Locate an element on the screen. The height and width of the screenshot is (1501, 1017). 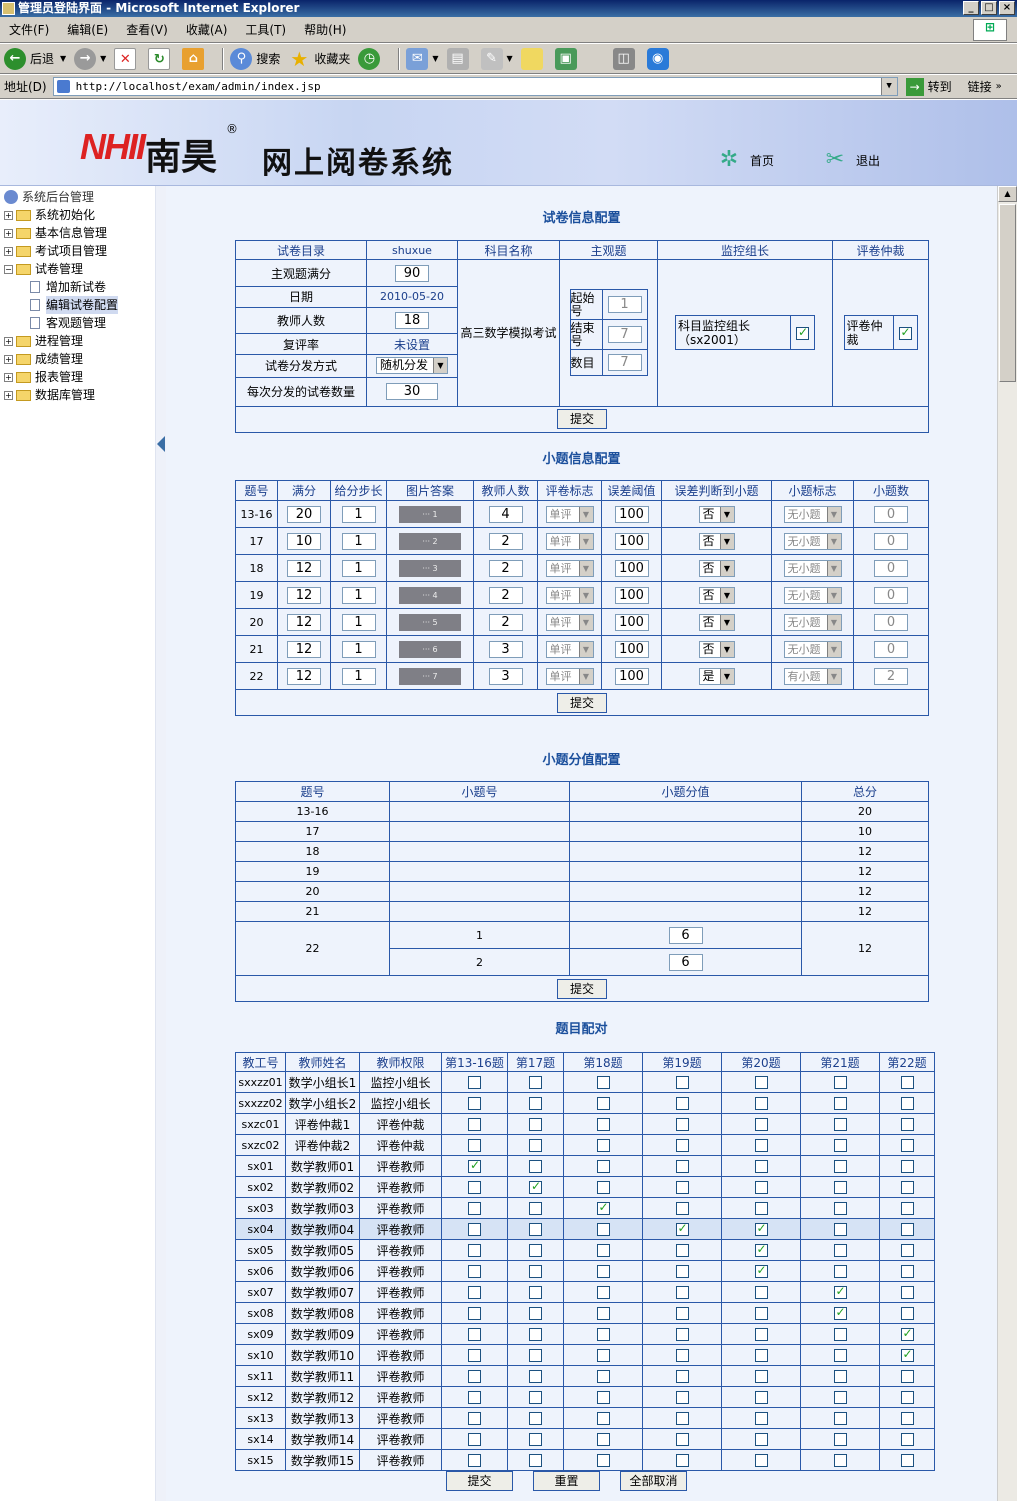
item-full-input: 10 is located at coordinates (304, 541).